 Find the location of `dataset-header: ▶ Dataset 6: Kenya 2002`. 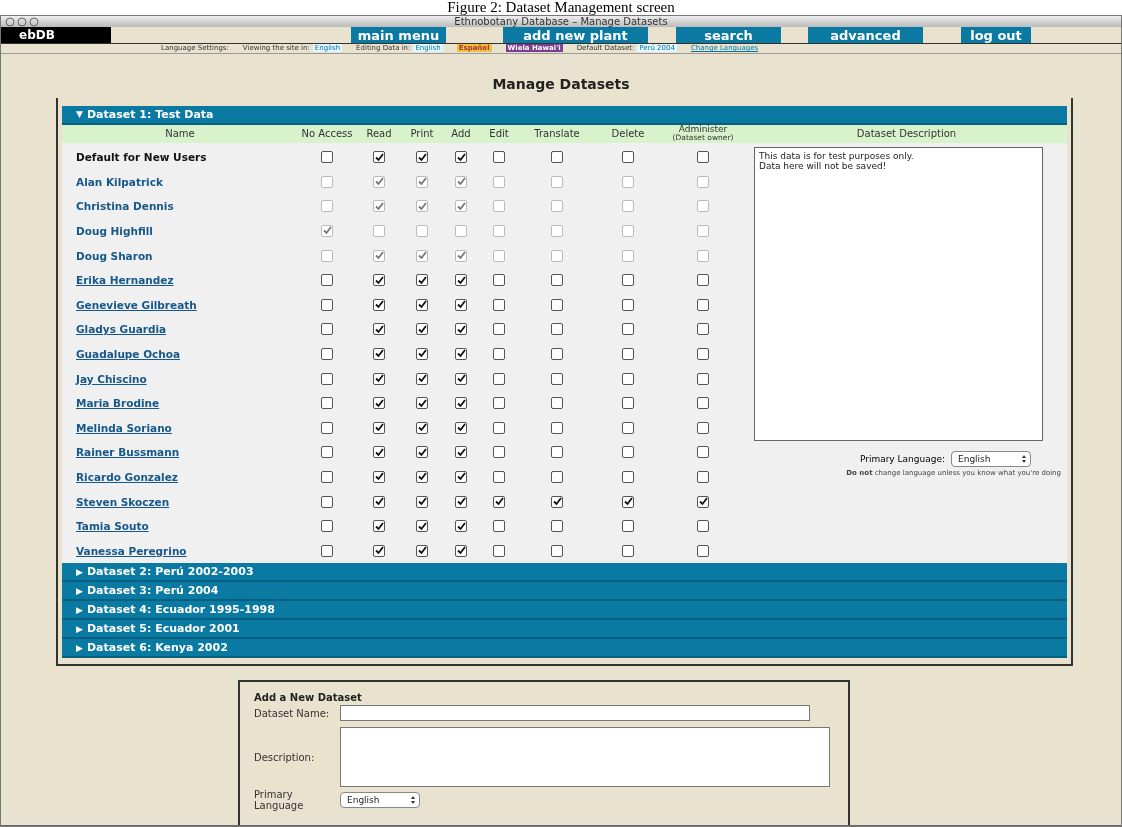

dataset-header: ▶ Dataset 6: Kenya 2002 is located at coordinates (564, 648).